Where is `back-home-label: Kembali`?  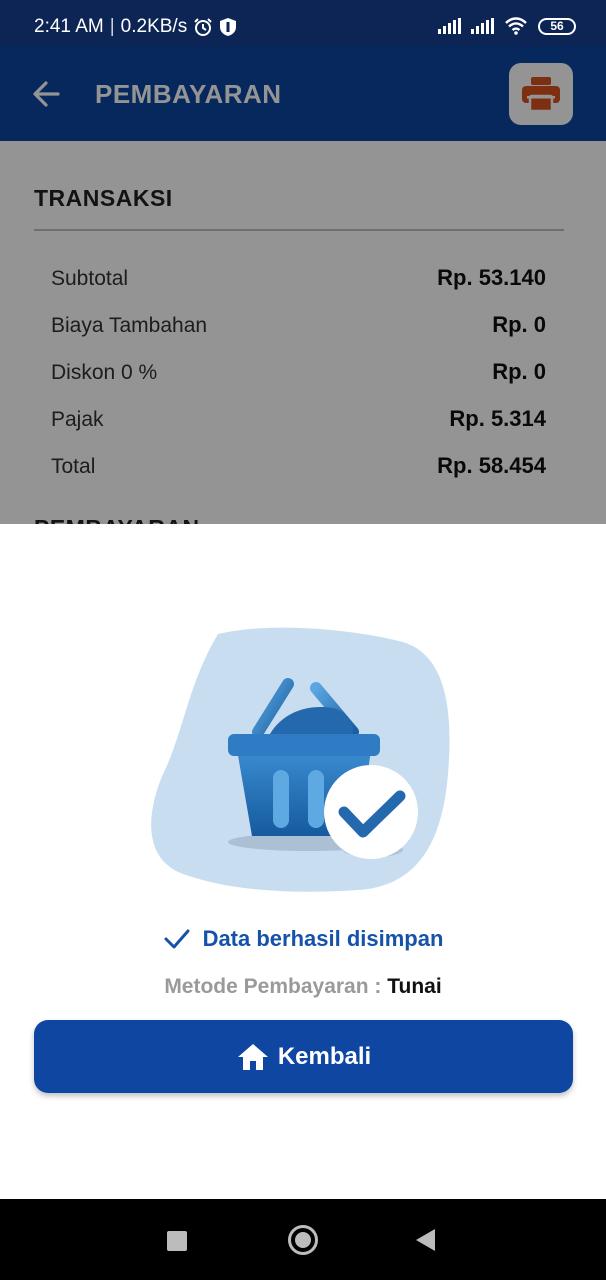
back-home-label: Kembali is located at coordinates (324, 1056).